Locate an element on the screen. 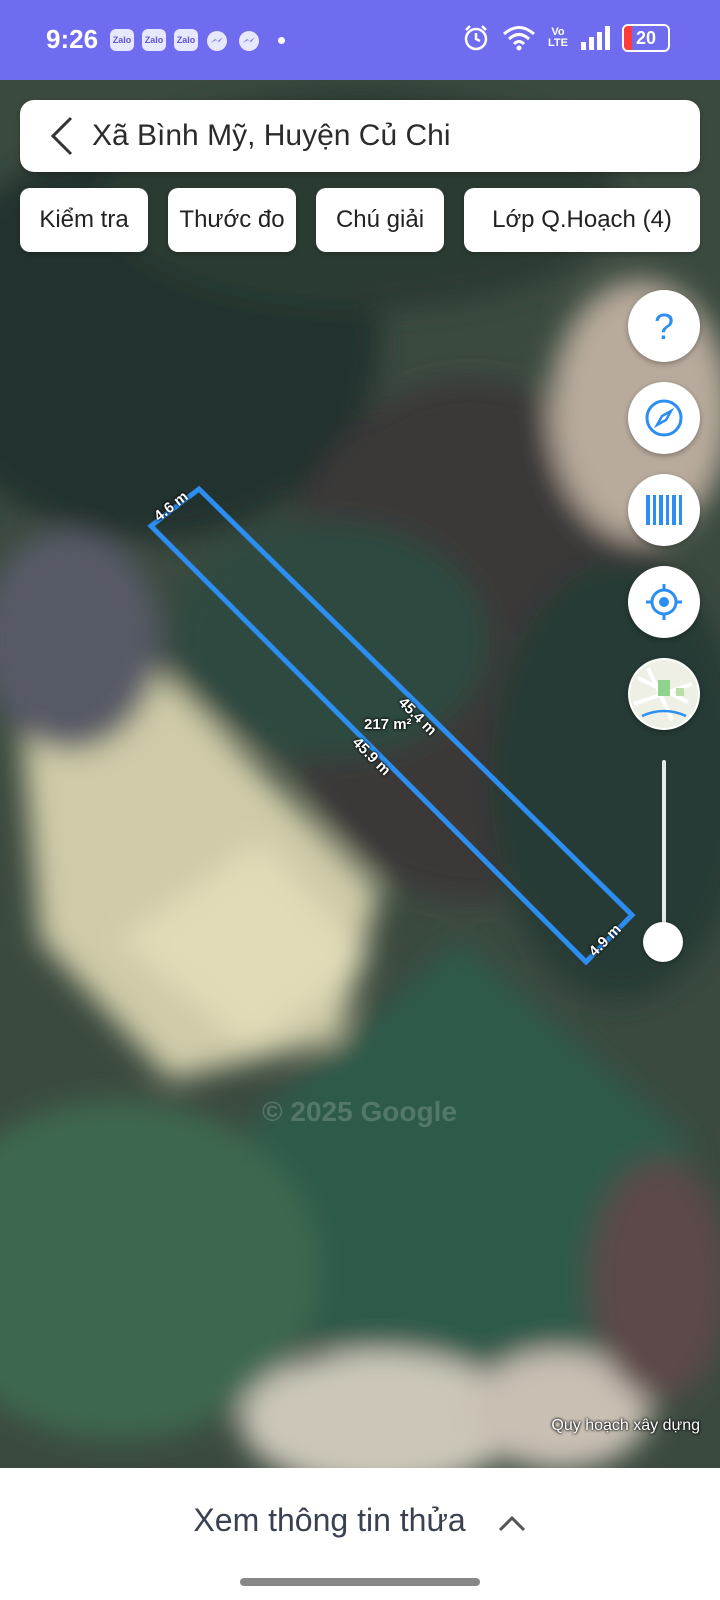 This screenshot has width=720, height=1600. zoom-slider-handle is located at coordinates (663, 942).